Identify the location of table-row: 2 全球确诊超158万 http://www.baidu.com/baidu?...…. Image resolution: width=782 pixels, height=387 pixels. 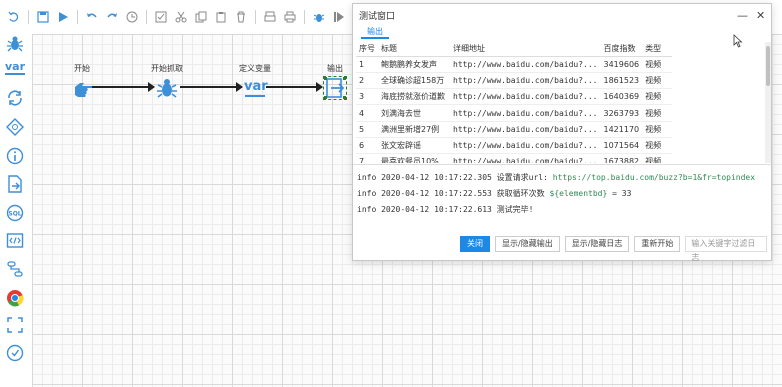
(514, 81).